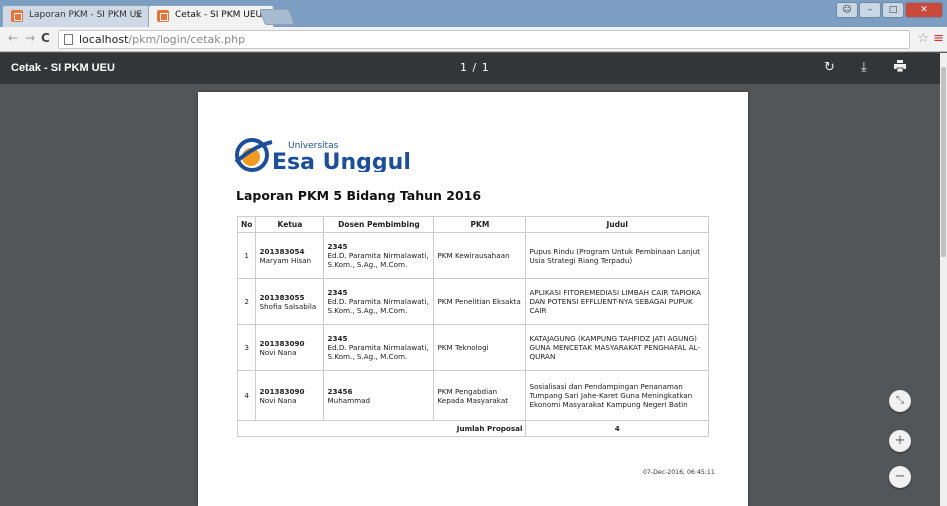 The image size is (947, 506). What do you see at coordinates (246, 395) in the screenshot?
I see `cell-no: 4` at bounding box center [246, 395].